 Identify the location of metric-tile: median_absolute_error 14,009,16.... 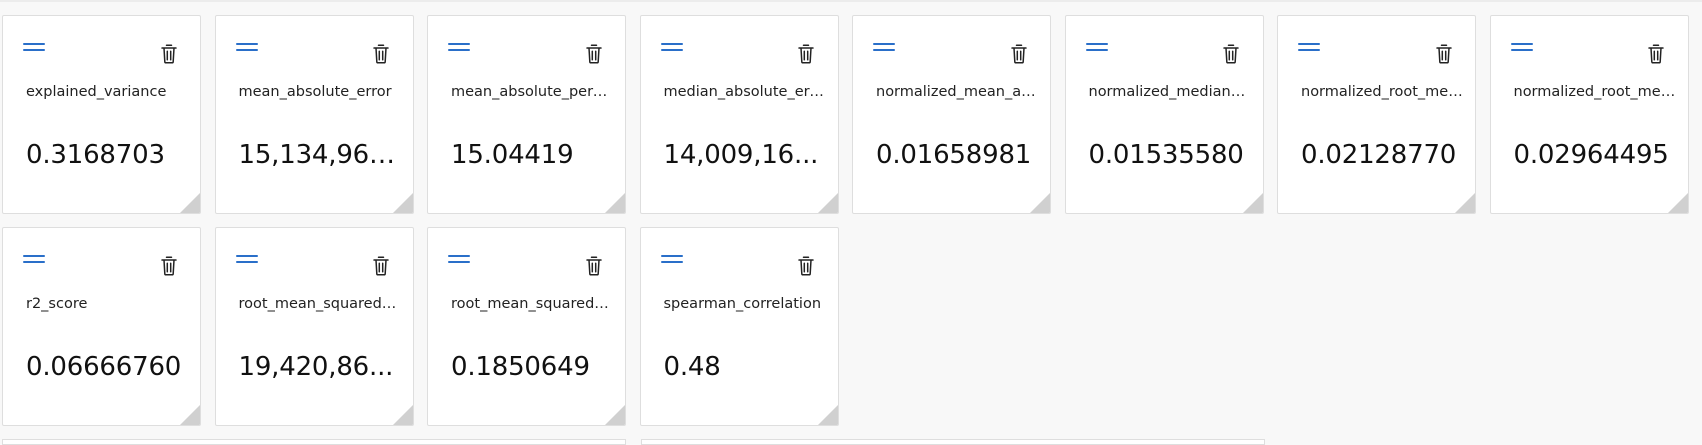
(739, 114).